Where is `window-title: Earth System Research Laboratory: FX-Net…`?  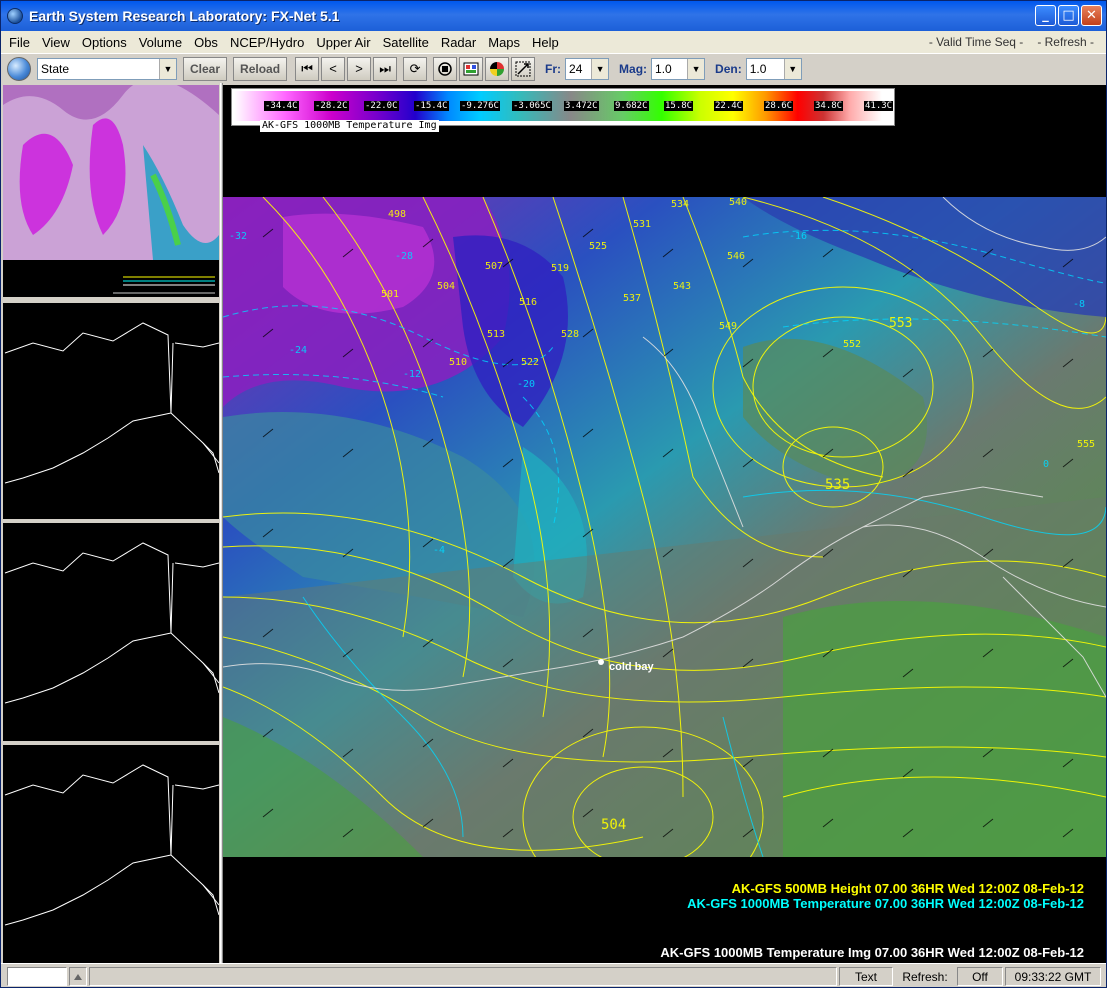 window-title: Earth System Research Laboratory: FX-Net… is located at coordinates (184, 16).